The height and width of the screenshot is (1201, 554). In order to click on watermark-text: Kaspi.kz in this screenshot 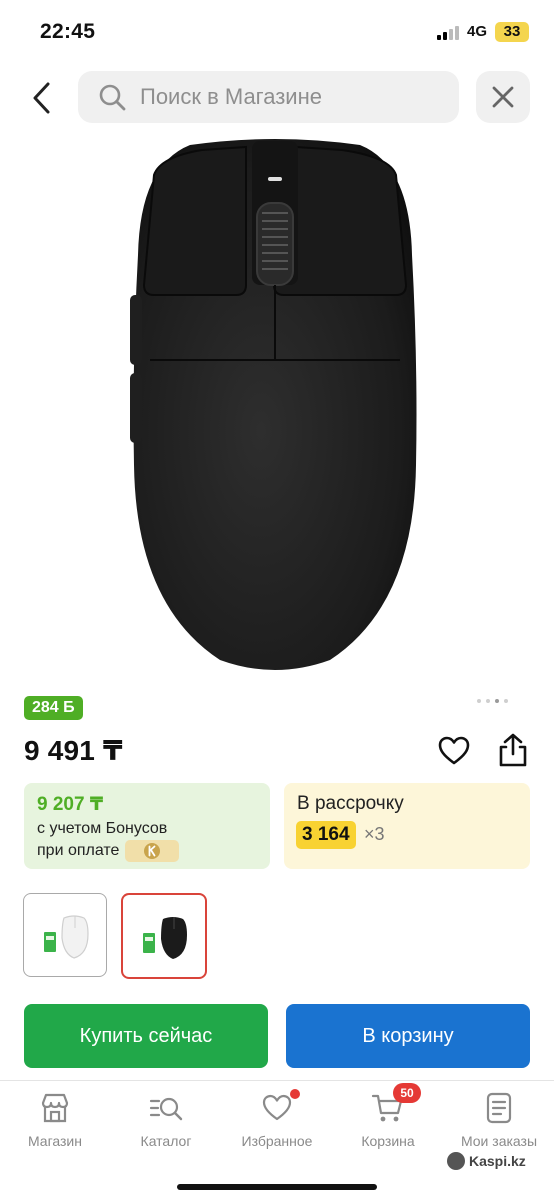, I will do `click(497, 1161)`.